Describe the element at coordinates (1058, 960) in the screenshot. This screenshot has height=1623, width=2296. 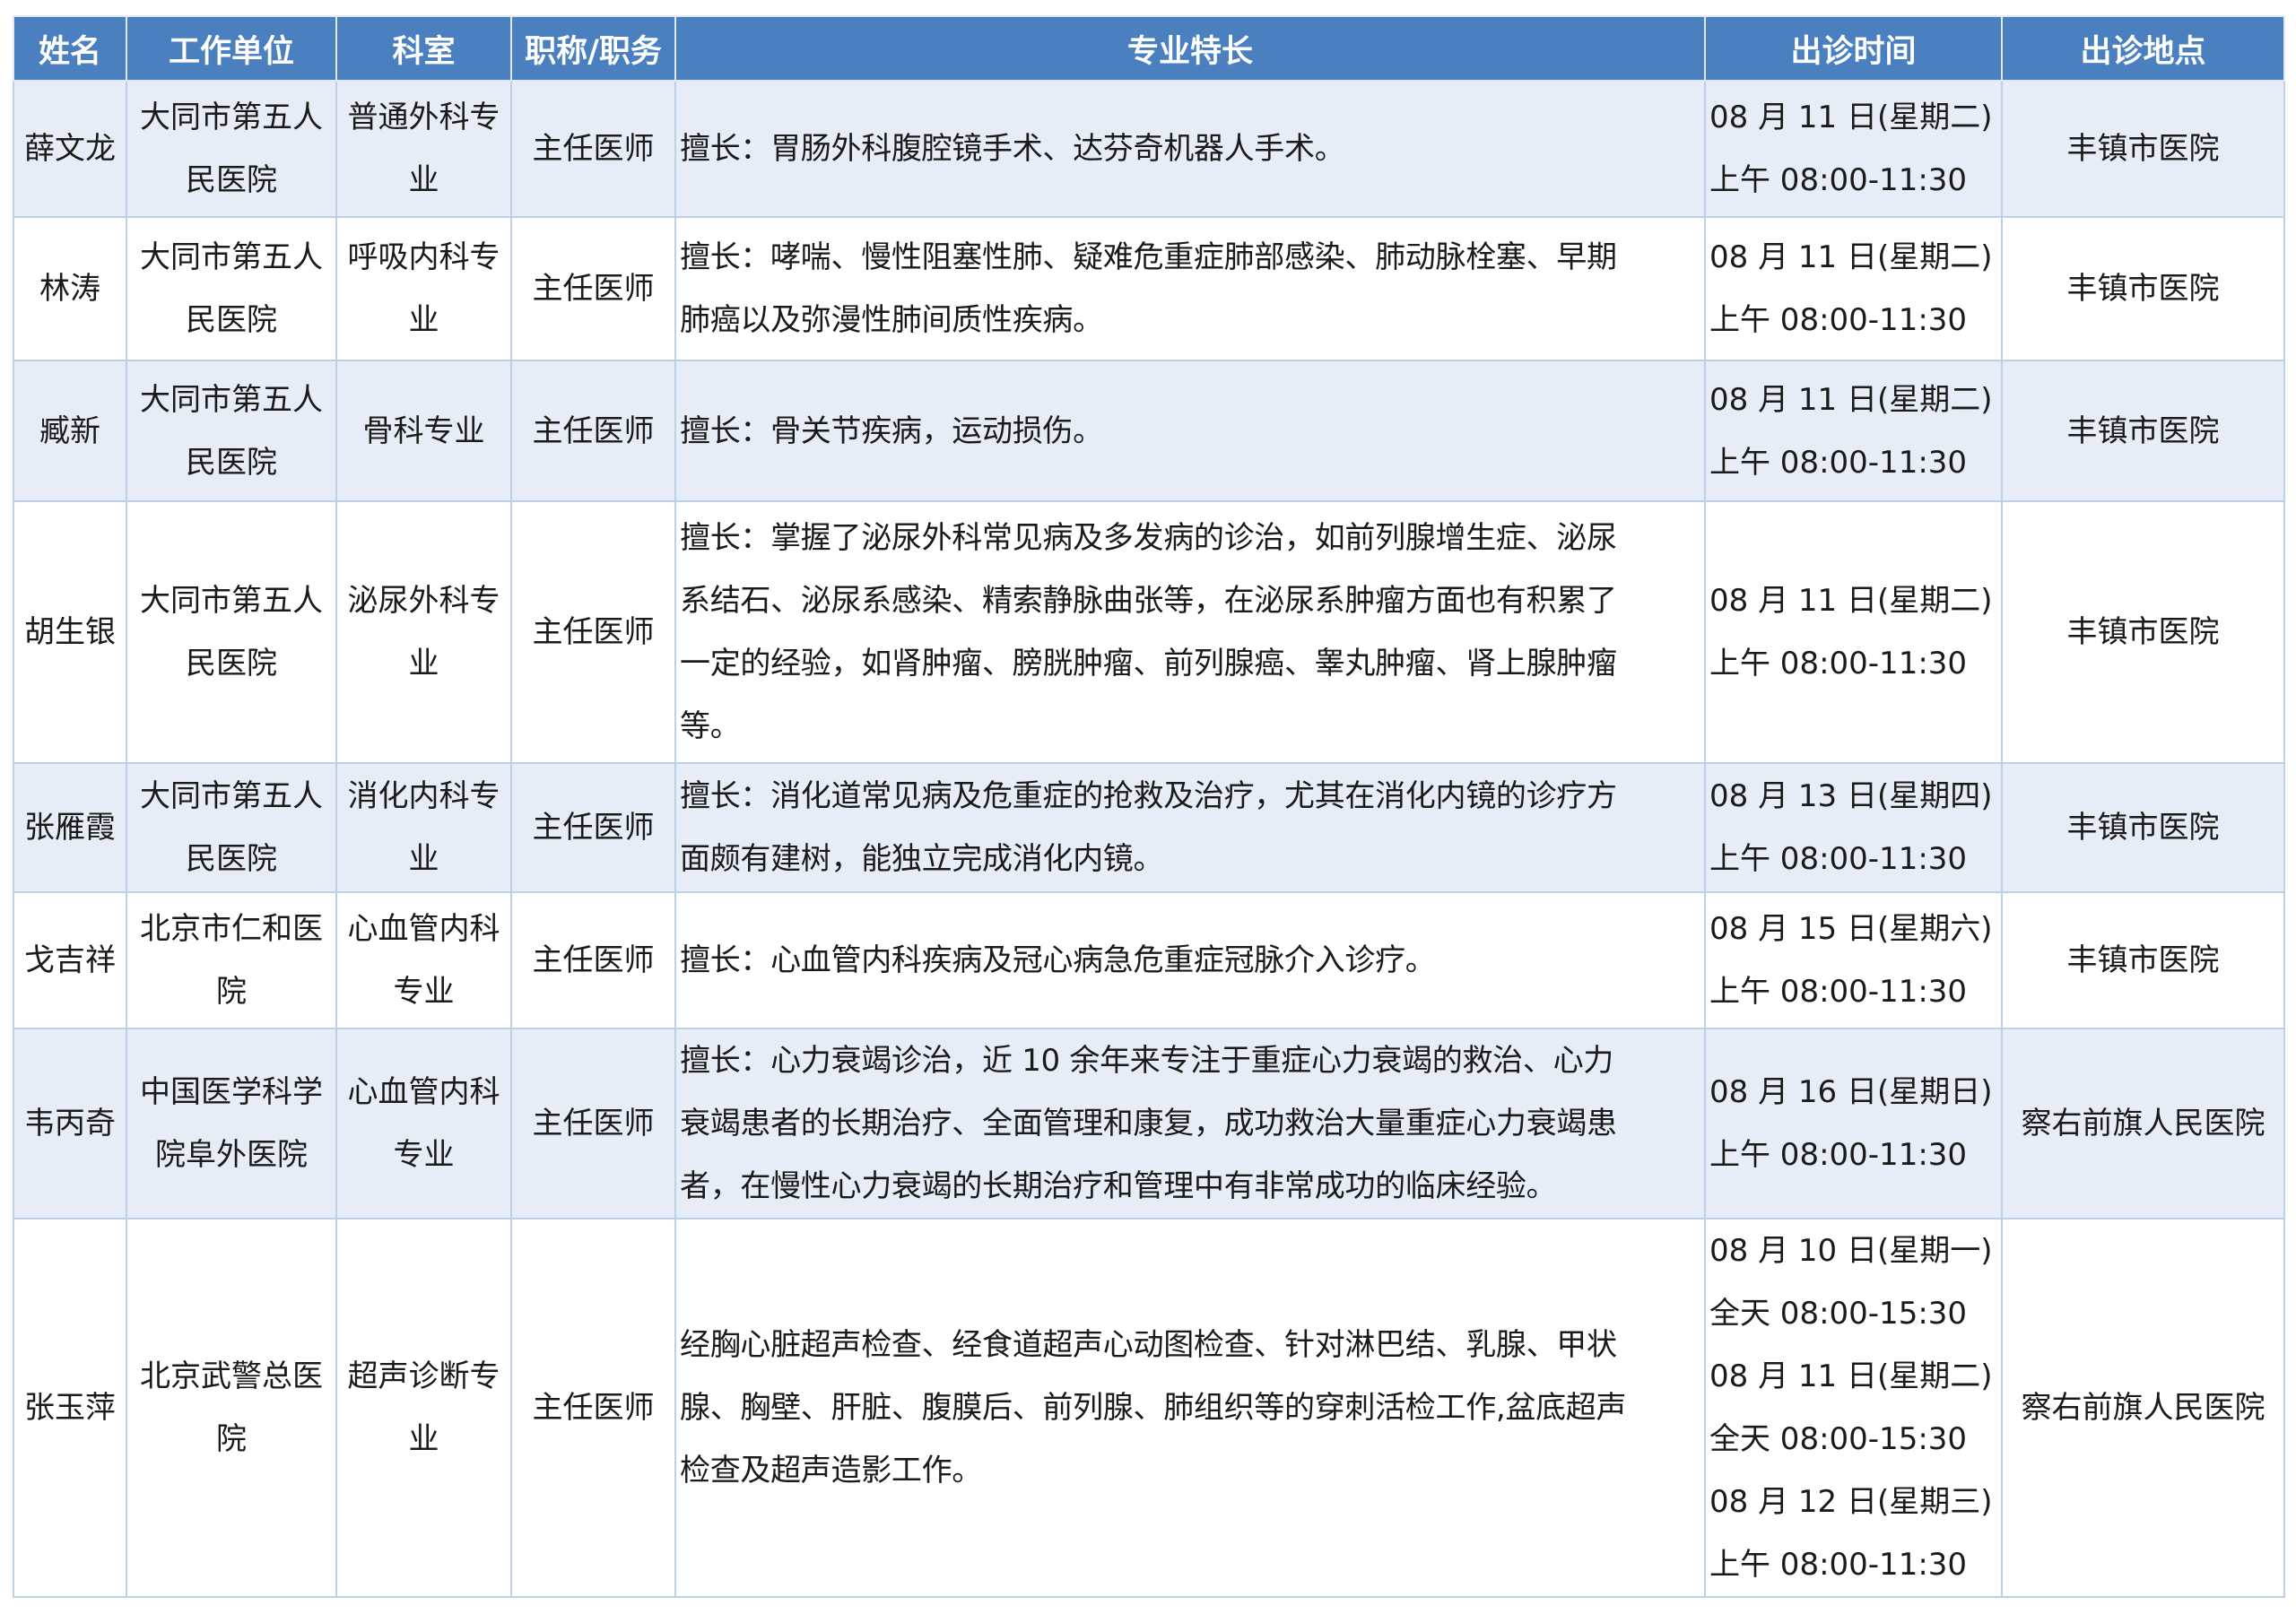
I see `specialty-line: 擅长：心血管内科疾病及冠心病急危重症冠脉介入诊疗。` at that location.